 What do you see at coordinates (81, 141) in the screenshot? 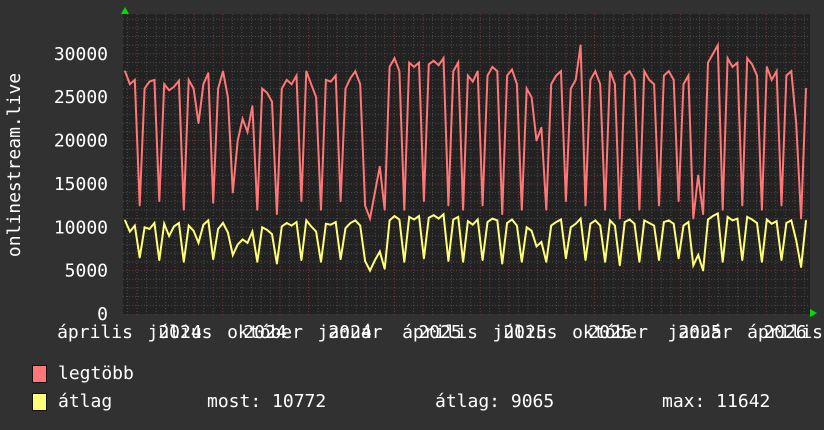
I see `y-tick-label: 20000` at bounding box center [81, 141].